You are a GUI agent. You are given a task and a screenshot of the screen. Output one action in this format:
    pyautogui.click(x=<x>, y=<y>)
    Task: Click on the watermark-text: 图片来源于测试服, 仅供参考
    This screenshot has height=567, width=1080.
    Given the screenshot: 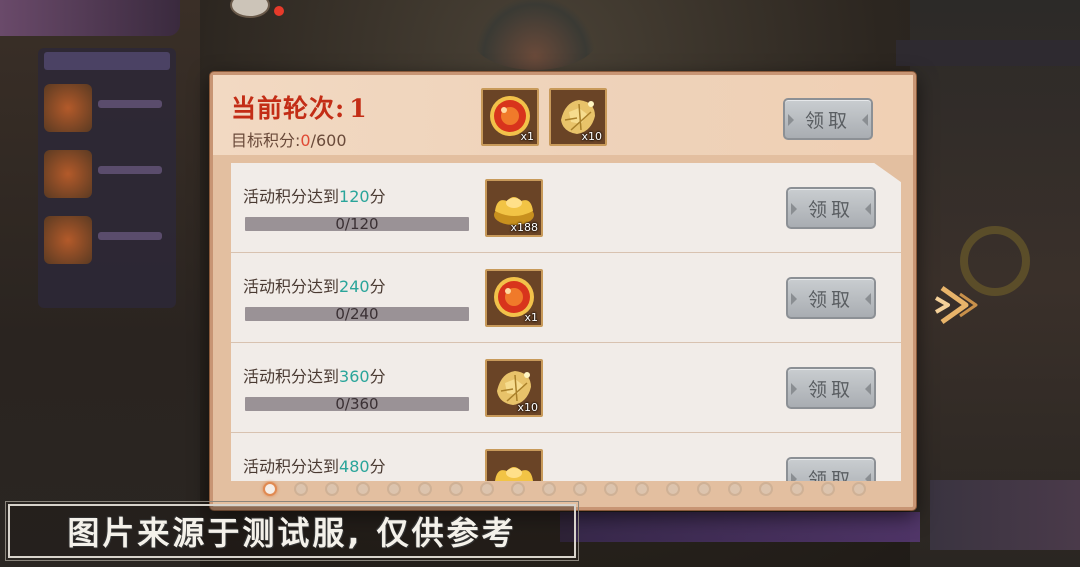 What is the action you would take?
    pyautogui.click(x=292, y=533)
    